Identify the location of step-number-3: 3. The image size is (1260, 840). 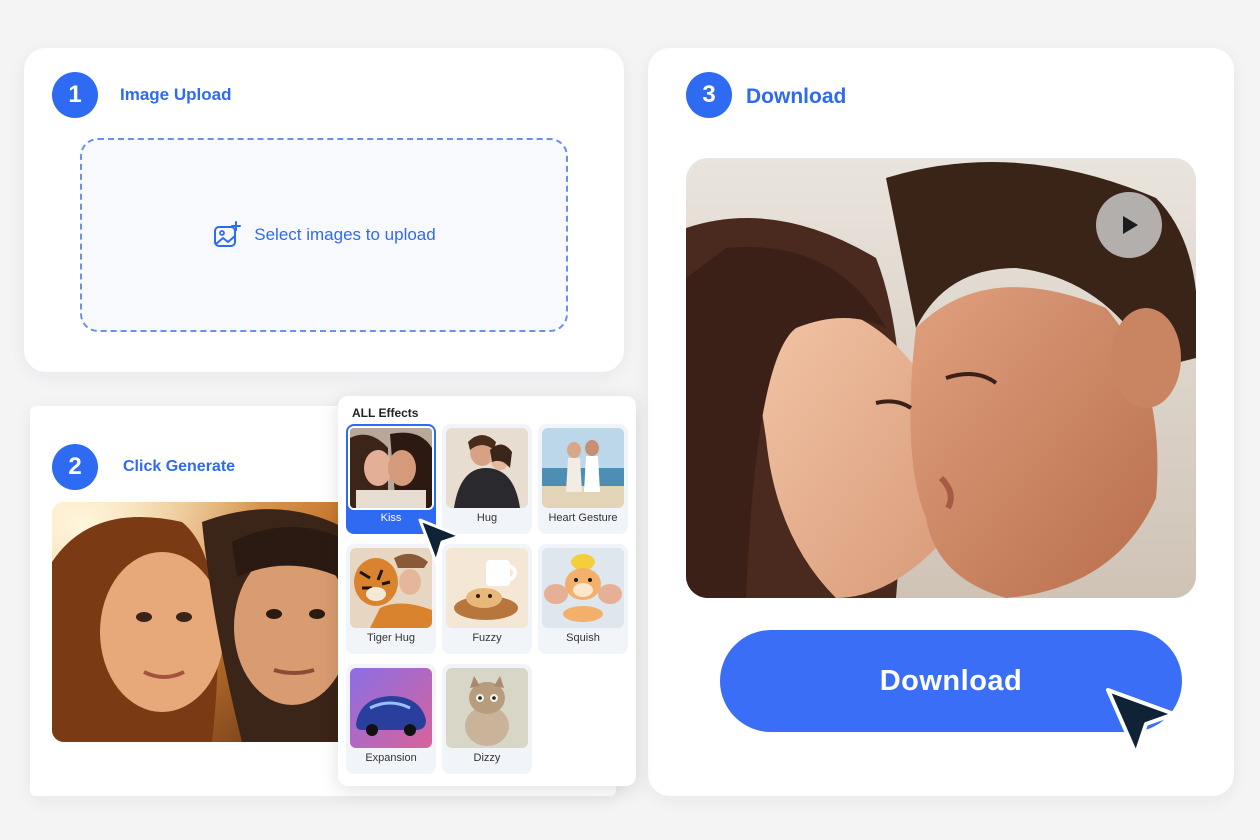
(709, 95).